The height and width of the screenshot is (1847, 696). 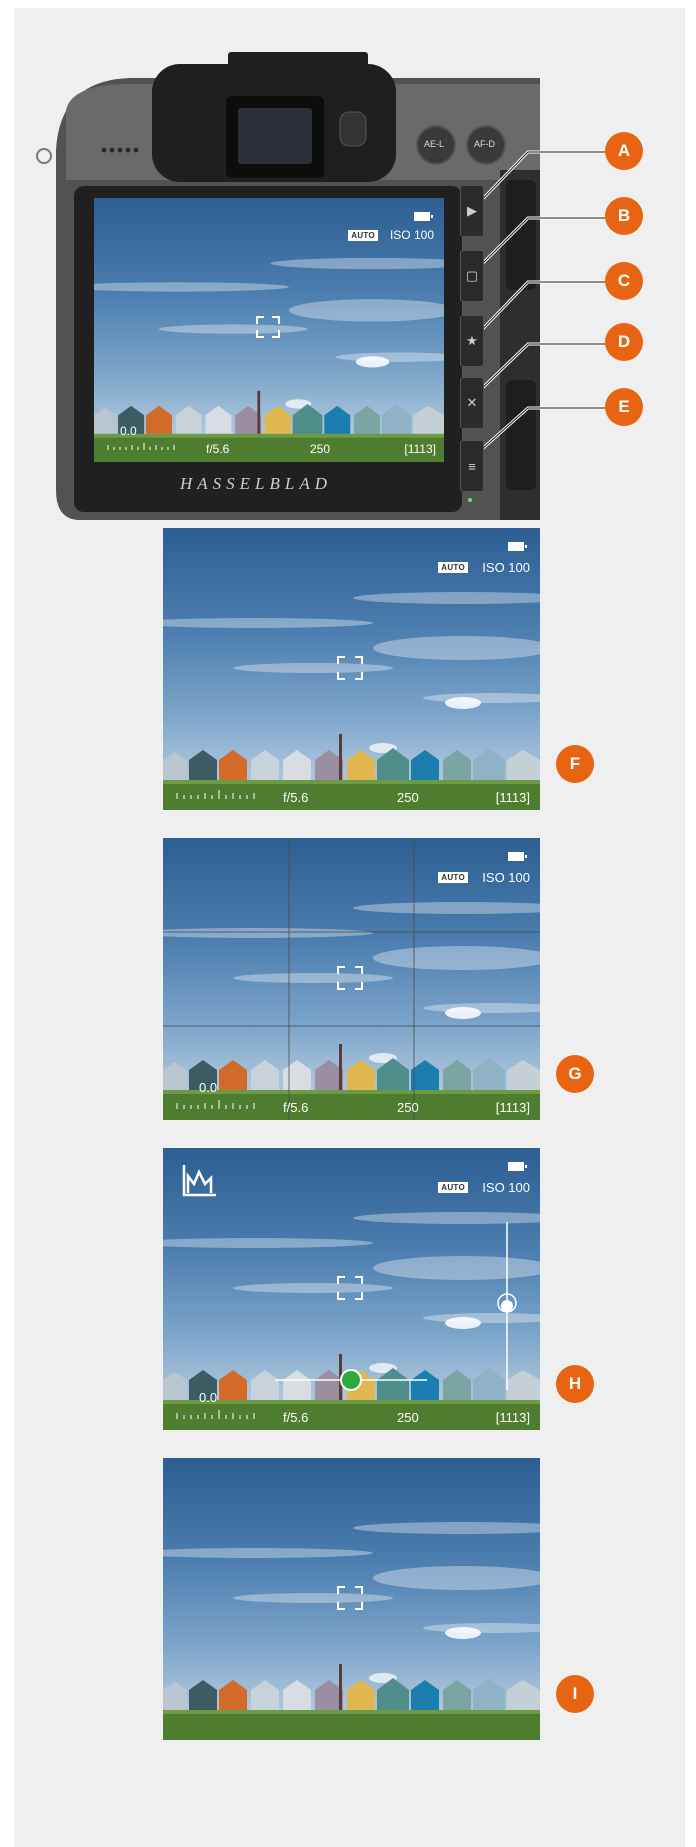 I want to click on callout-c: C, so click(x=624, y=281).